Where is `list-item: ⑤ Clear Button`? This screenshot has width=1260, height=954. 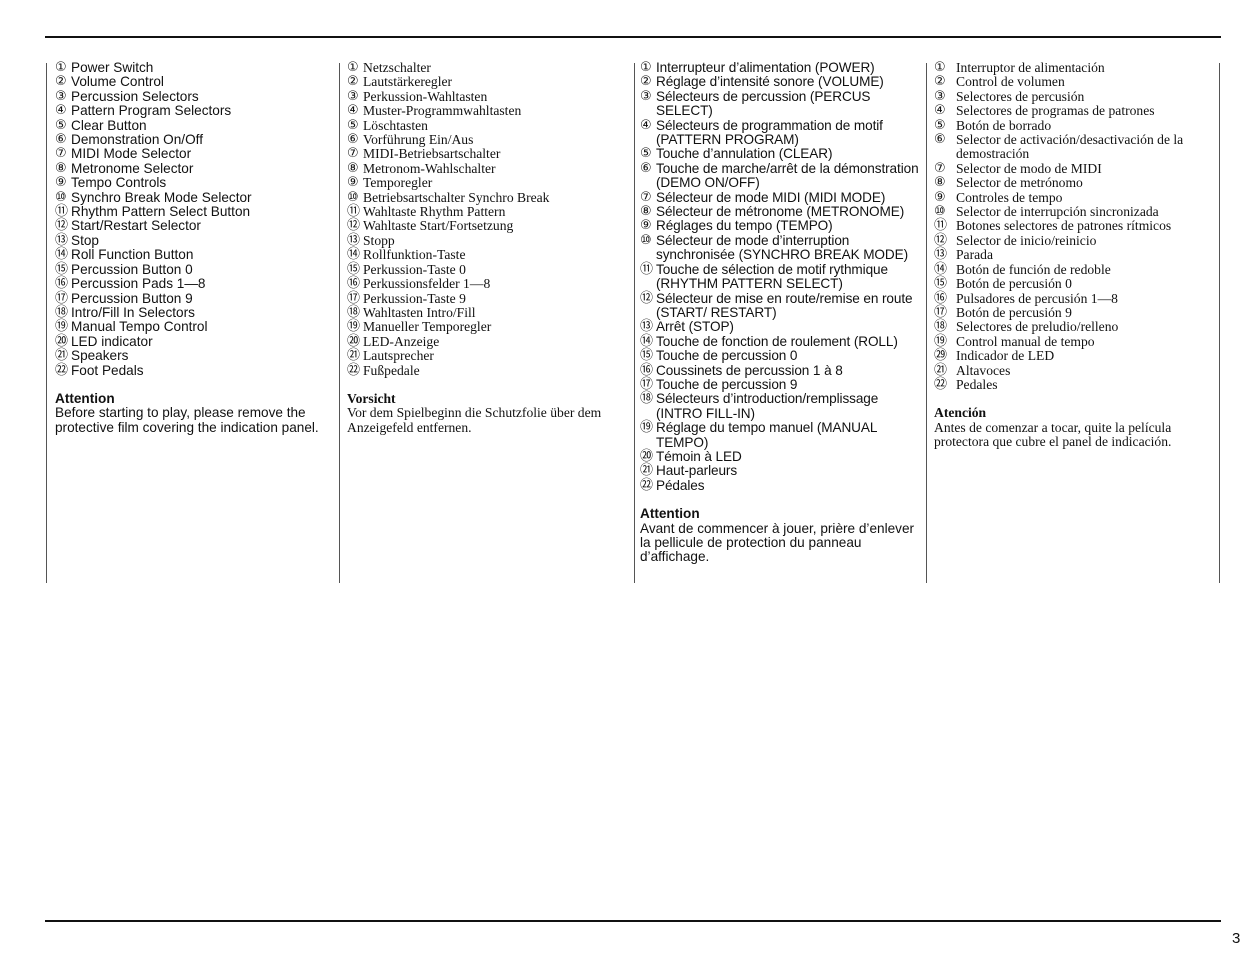 list-item: ⑤ Clear Button is located at coordinates (195, 125).